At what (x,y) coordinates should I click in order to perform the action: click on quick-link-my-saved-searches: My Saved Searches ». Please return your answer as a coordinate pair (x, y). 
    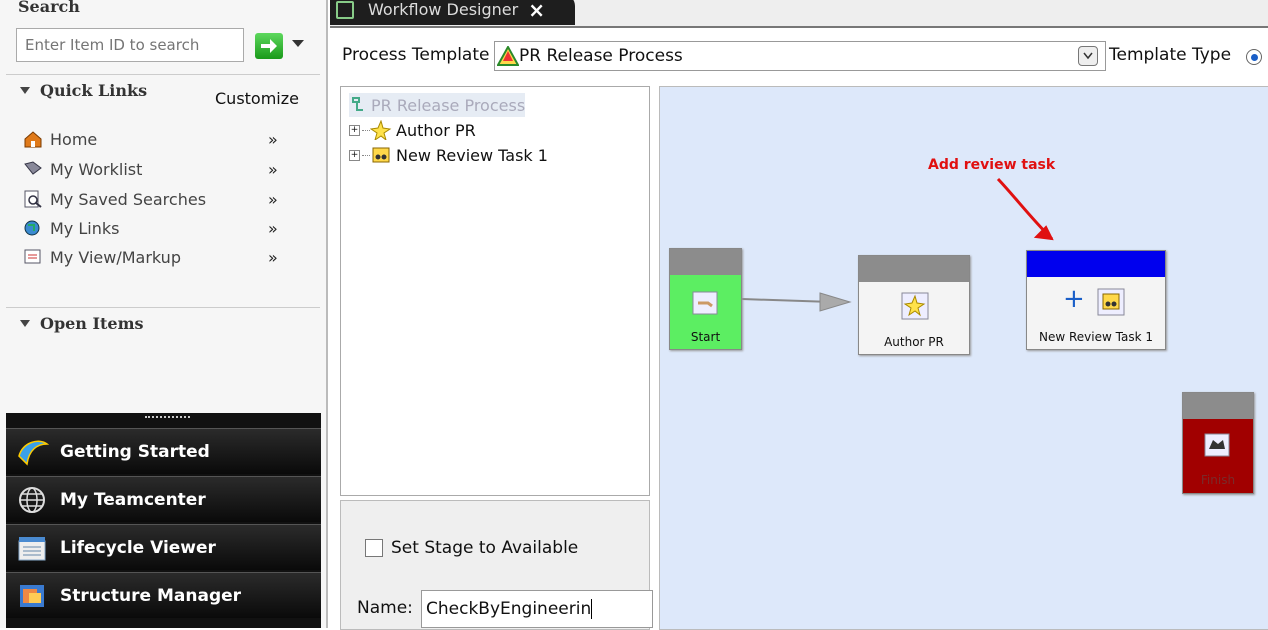
    Looking at the image, I should click on (162, 199).